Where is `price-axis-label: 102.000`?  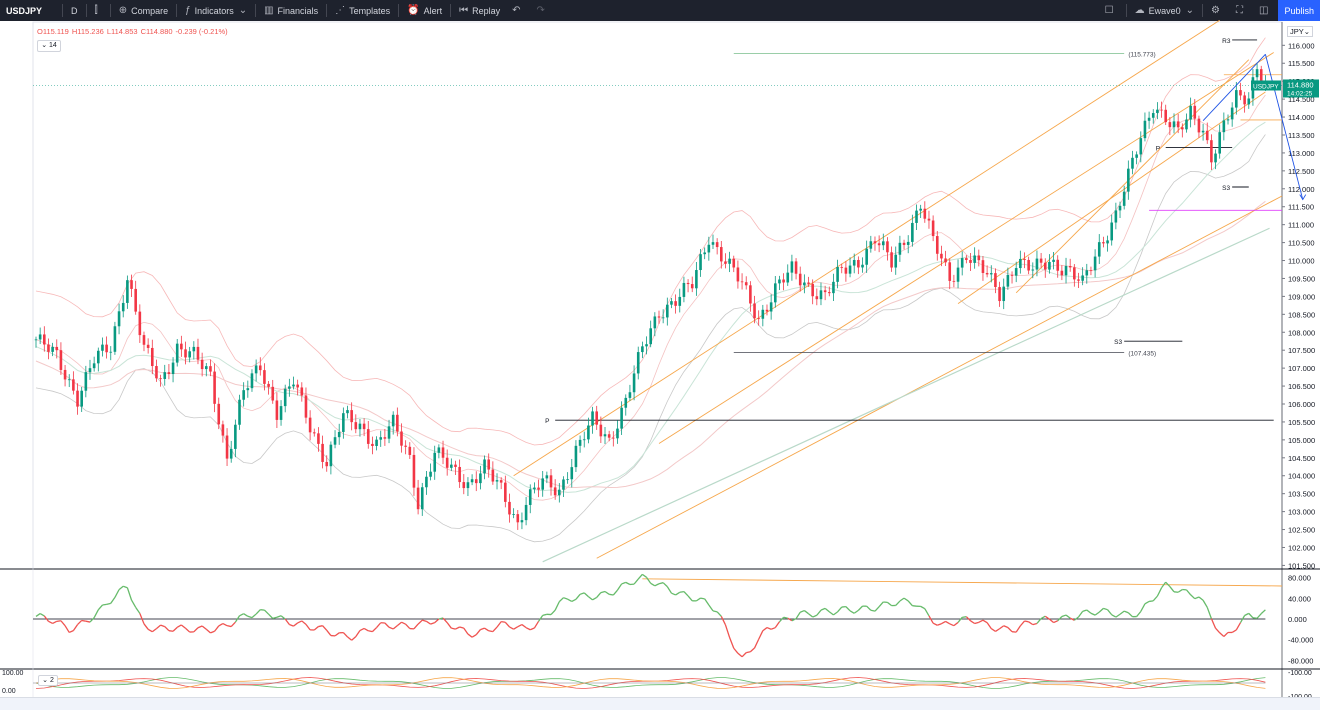 price-axis-label: 102.000 is located at coordinates (1301, 547).